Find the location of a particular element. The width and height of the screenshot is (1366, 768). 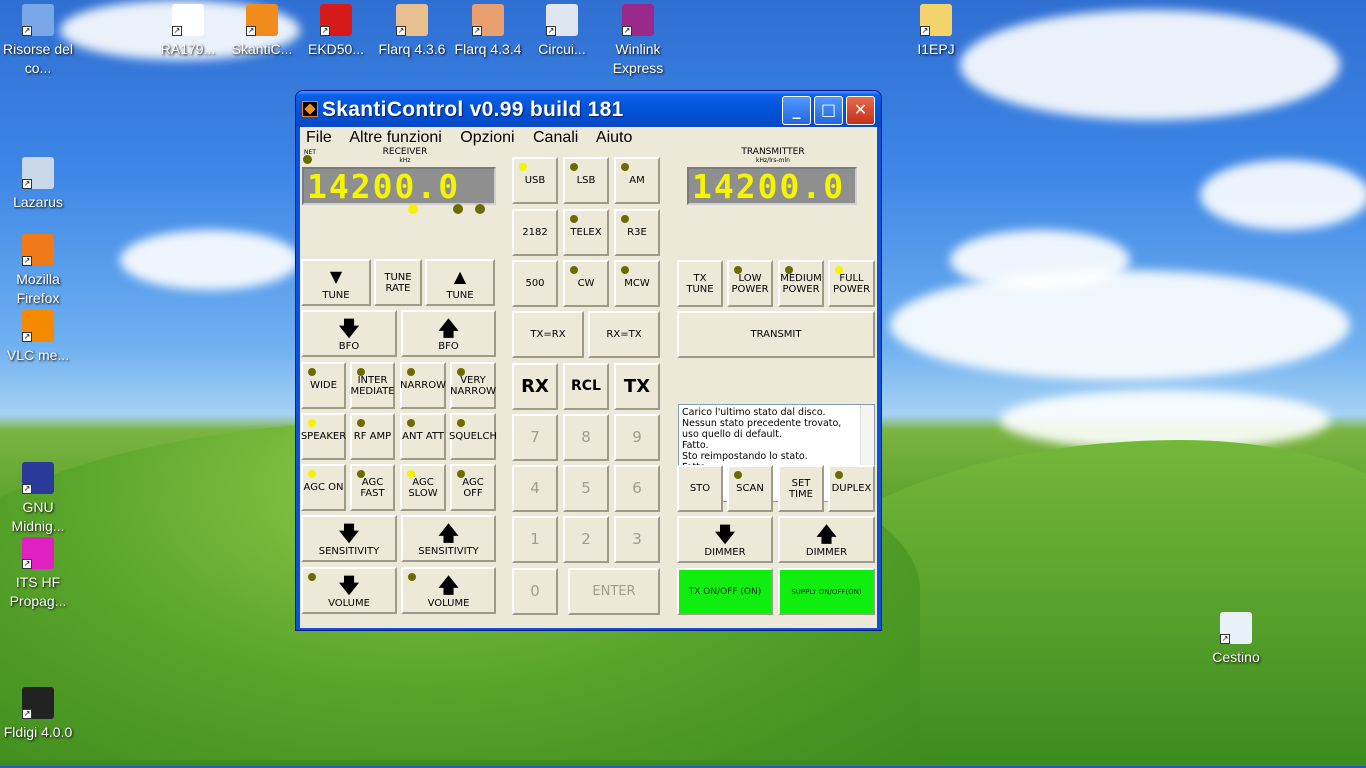

key-6: 6 is located at coordinates (637, 488).